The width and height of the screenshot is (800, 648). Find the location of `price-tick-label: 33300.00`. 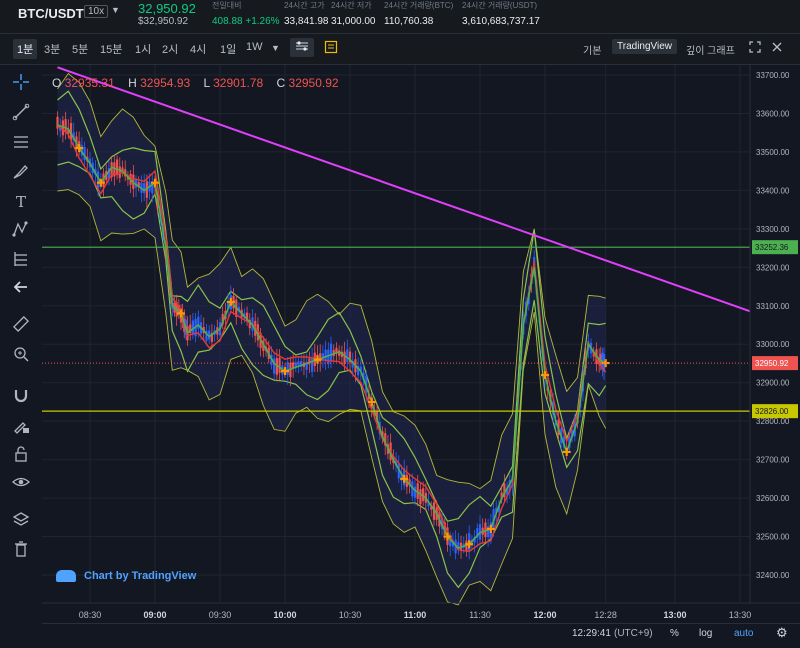

price-tick-label: 33300.00 is located at coordinates (773, 229).